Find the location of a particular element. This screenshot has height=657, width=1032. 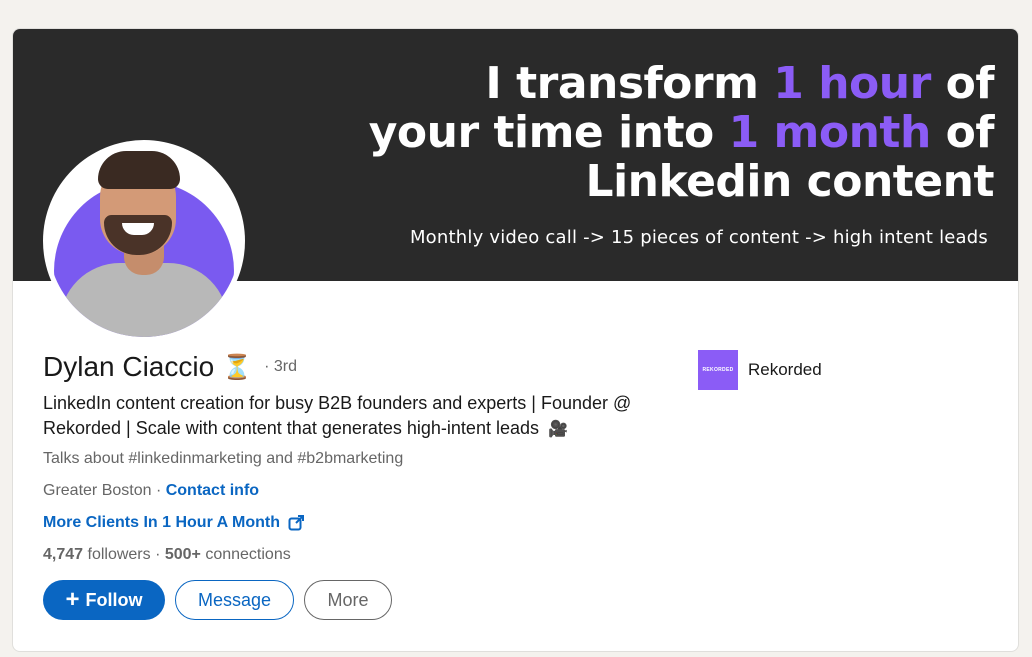

banner-text: I transform is located at coordinates (629, 83).